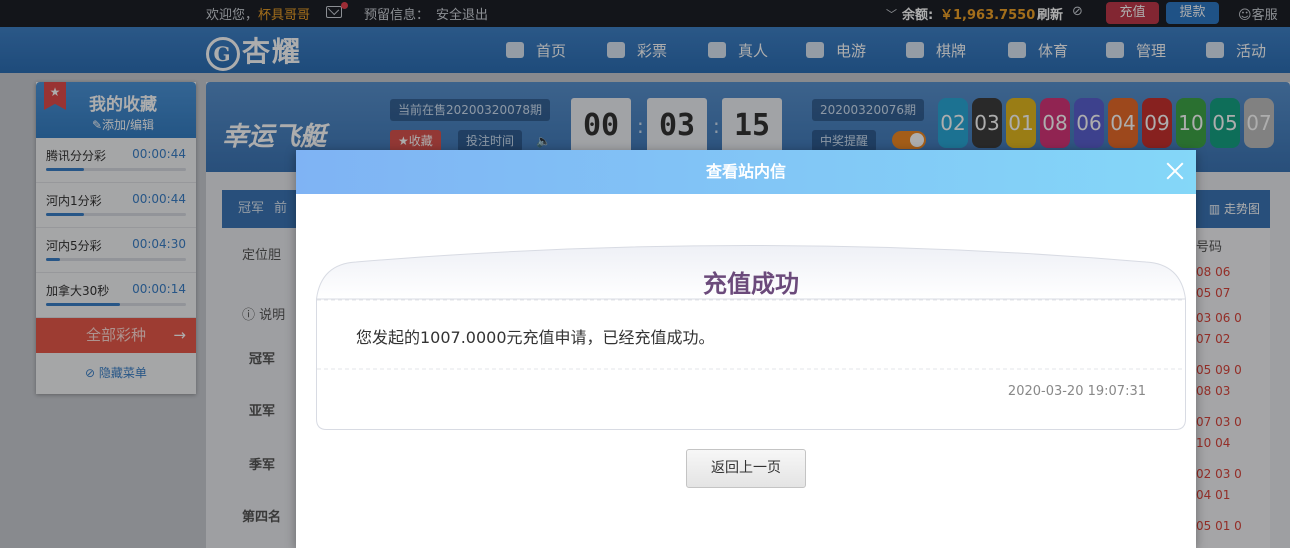 The image size is (1290, 548). I want to click on close-icon, so click(1175, 171).